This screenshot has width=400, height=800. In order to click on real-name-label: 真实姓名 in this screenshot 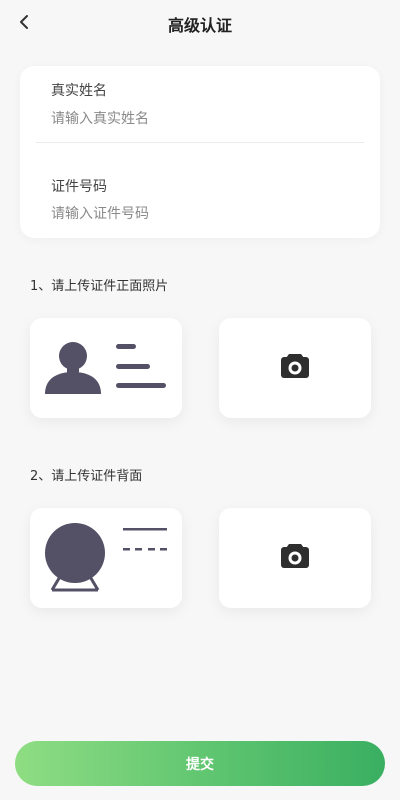, I will do `click(79, 91)`.